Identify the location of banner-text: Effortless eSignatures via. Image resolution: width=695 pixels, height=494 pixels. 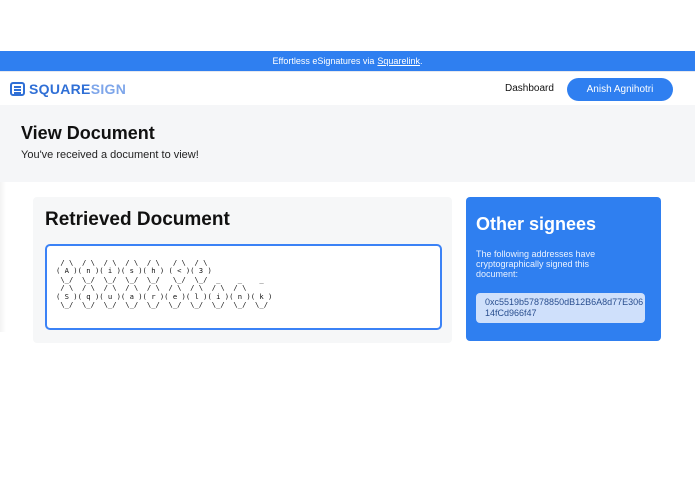
(323, 61).